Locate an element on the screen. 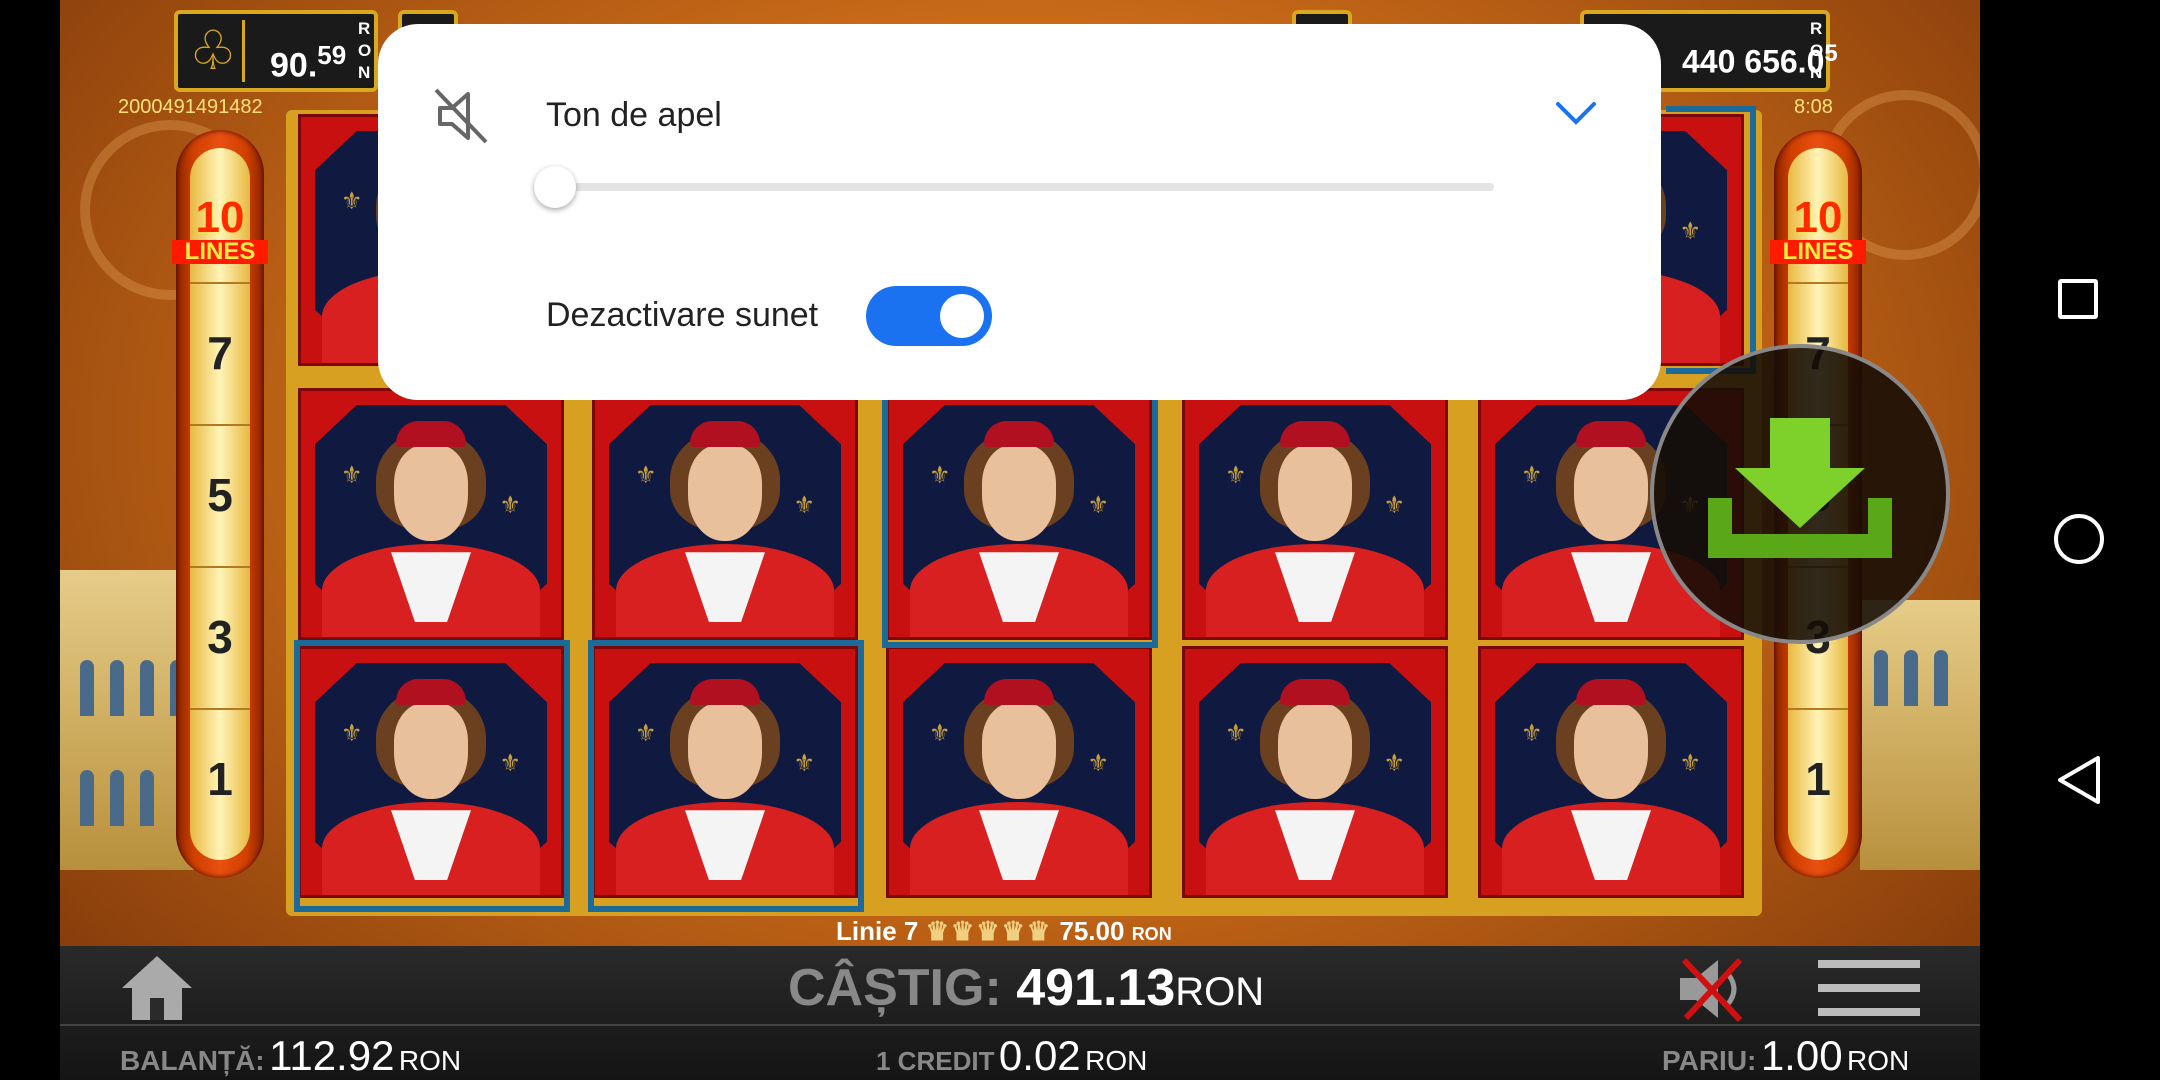 Image resolution: width=2160 pixels, height=1080 pixels. credit-display: 1 CREDIT 0.02 RON is located at coordinates (1011, 1056).